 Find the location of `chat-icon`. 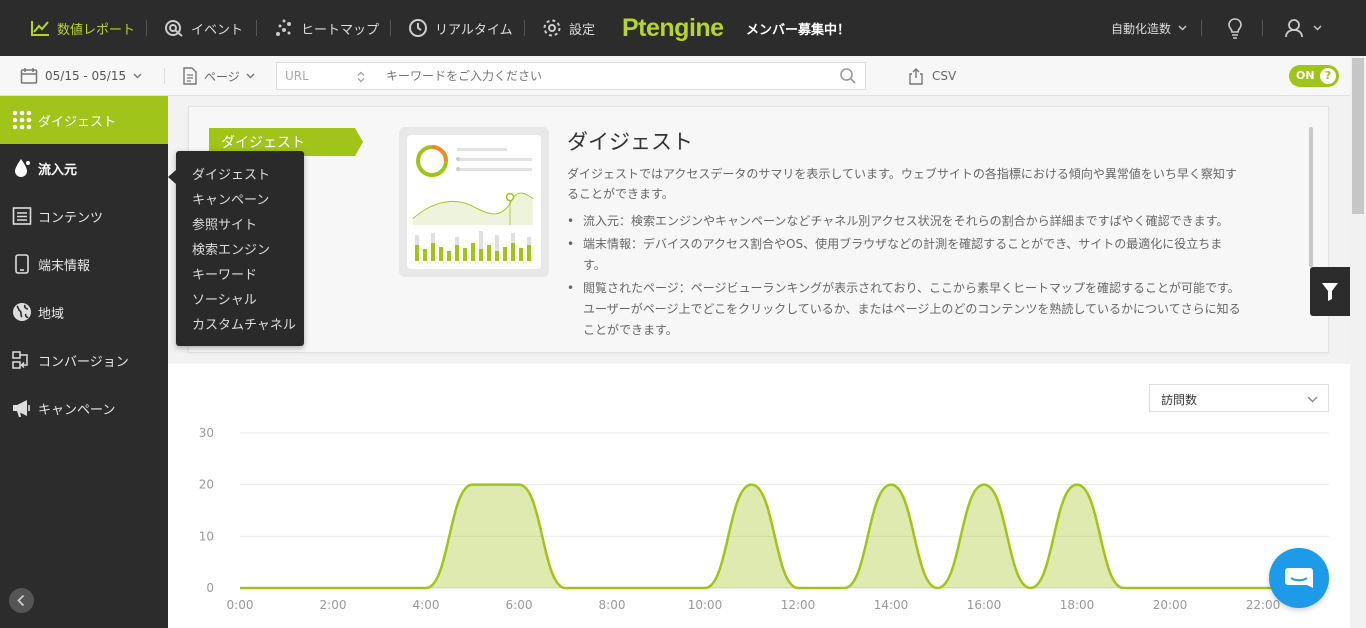

chat-icon is located at coordinates (1299, 578).